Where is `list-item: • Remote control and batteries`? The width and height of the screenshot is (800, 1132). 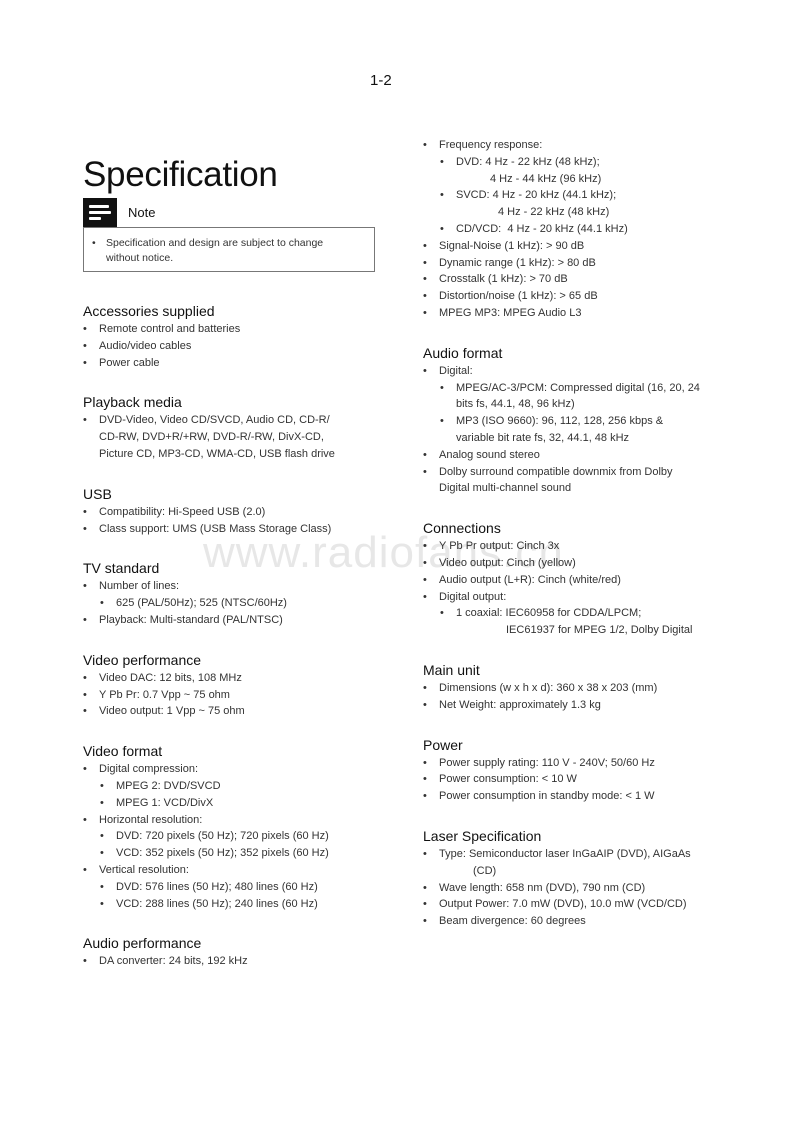
list-item: • Remote control and batteries is located at coordinates (162, 329).